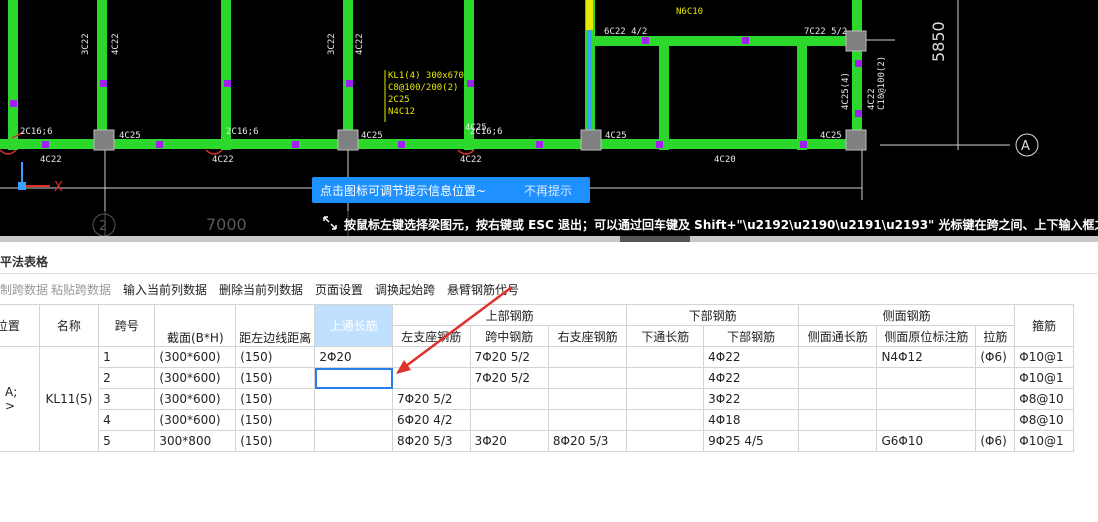 The width and height of the screenshot is (1098, 522). I want to click on beam-annotation-line: 2C25, so click(399, 100).